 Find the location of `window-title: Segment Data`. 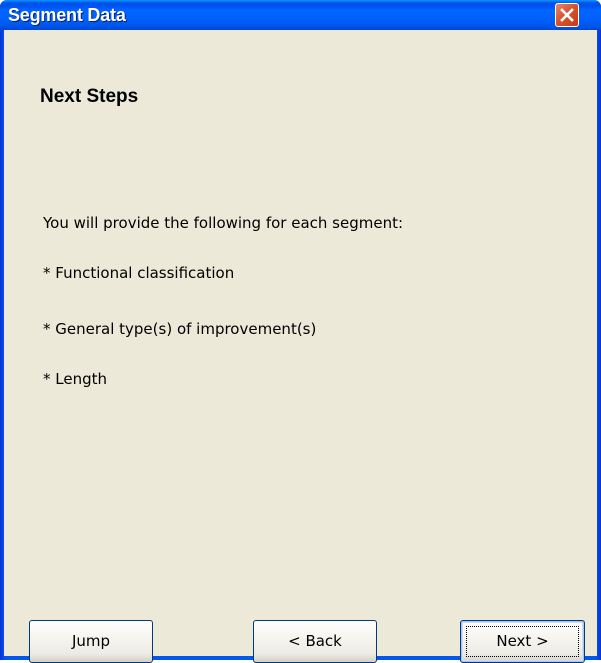

window-title: Segment Data is located at coordinates (67, 15).